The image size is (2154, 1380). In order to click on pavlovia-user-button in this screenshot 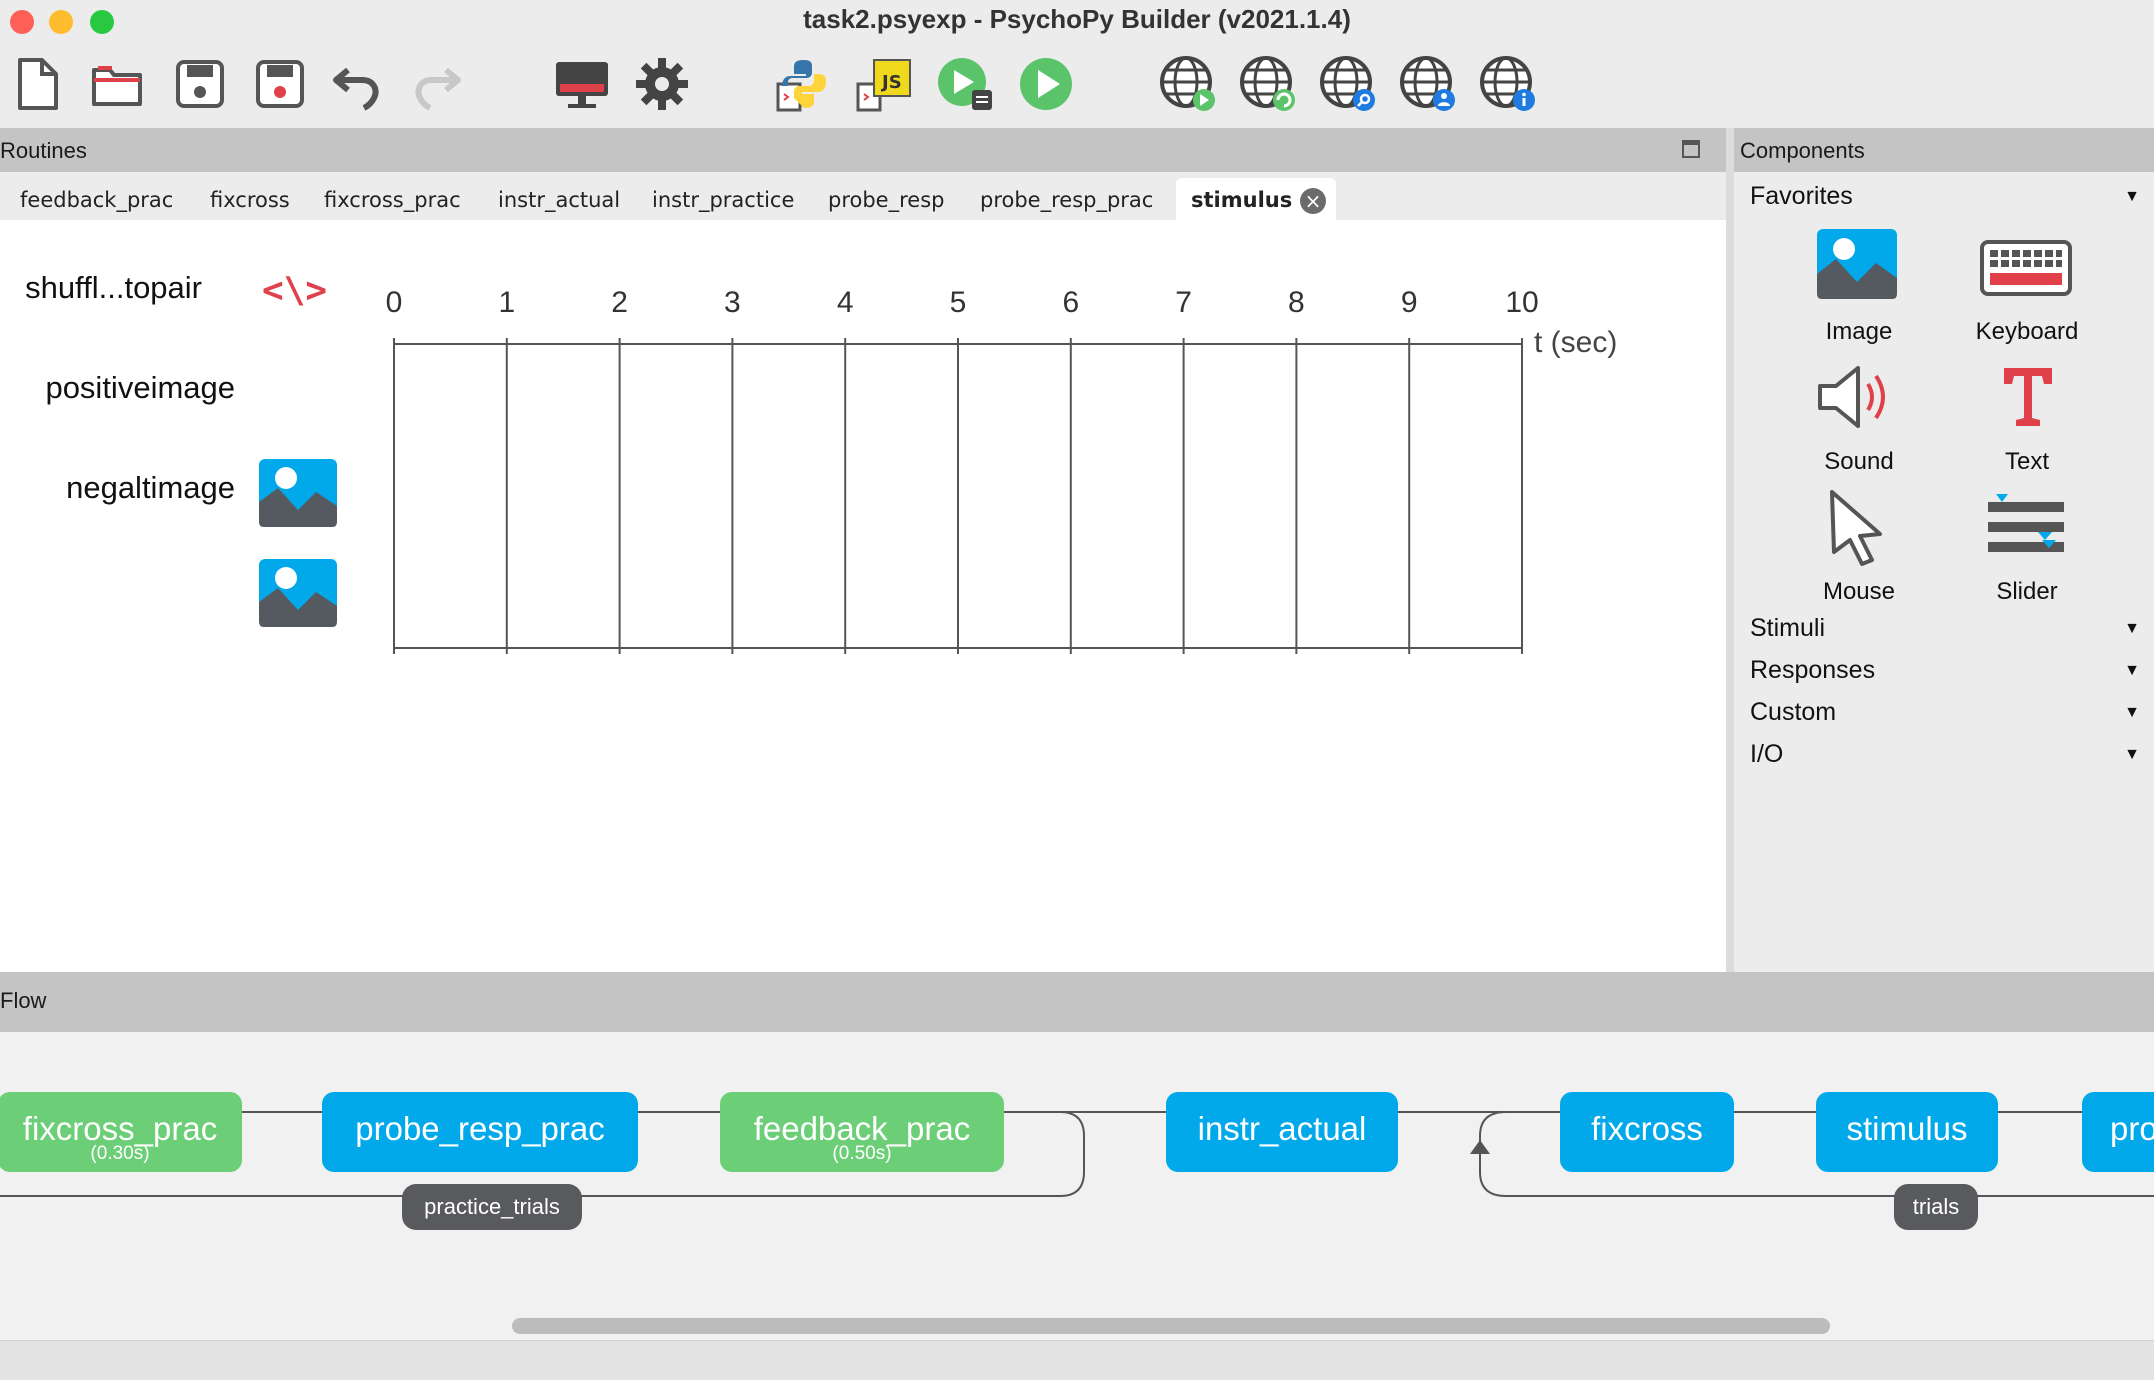, I will do `click(1428, 84)`.